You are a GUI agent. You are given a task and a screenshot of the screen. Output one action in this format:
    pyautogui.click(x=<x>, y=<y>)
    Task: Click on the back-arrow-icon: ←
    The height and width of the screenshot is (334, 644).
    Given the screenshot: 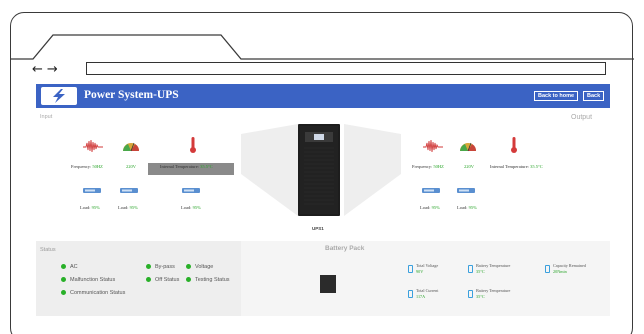 What is the action you would take?
    pyautogui.click(x=39, y=69)
    